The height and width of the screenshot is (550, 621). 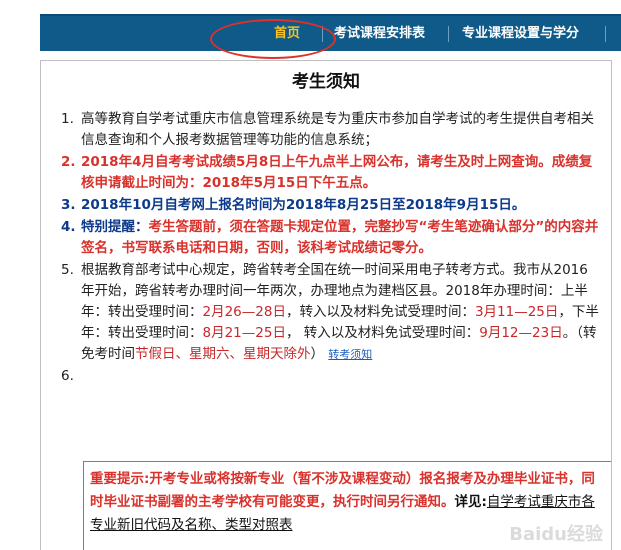 What do you see at coordinates (310, 7) in the screenshot?
I see `top-strip` at bounding box center [310, 7].